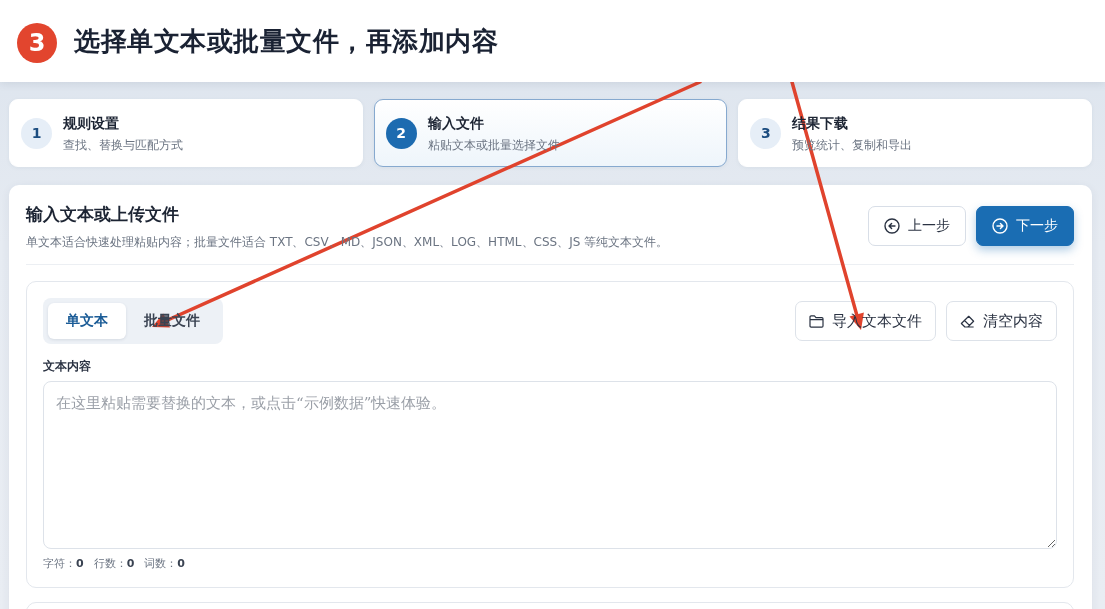 This screenshot has width=1105, height=609. What do you see at coordinates (892, 226) in the screenshot?
I see `circle-arrow-left-icon` at bounding box center [892, 226].